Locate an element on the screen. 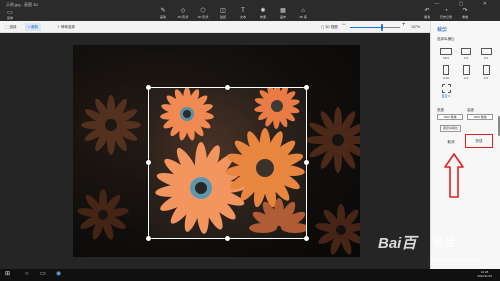  ratio-4-3-icon is located at coordinates (466, 51).